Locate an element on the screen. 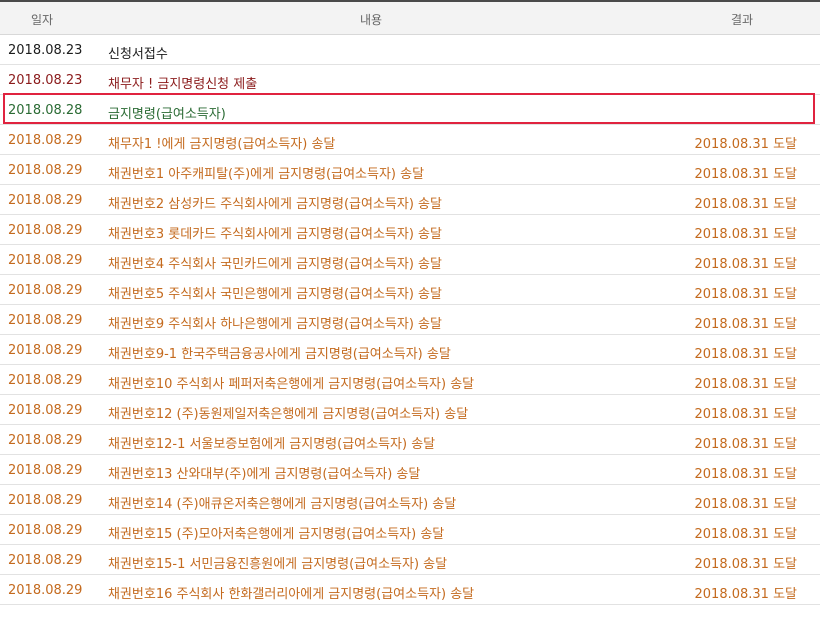 This screenshot has height=628, width=820. row-content: 채권번호12-1 서울보증보험에게 금지명령(급여소득자) 송달 is located at coordinates (272, 444).